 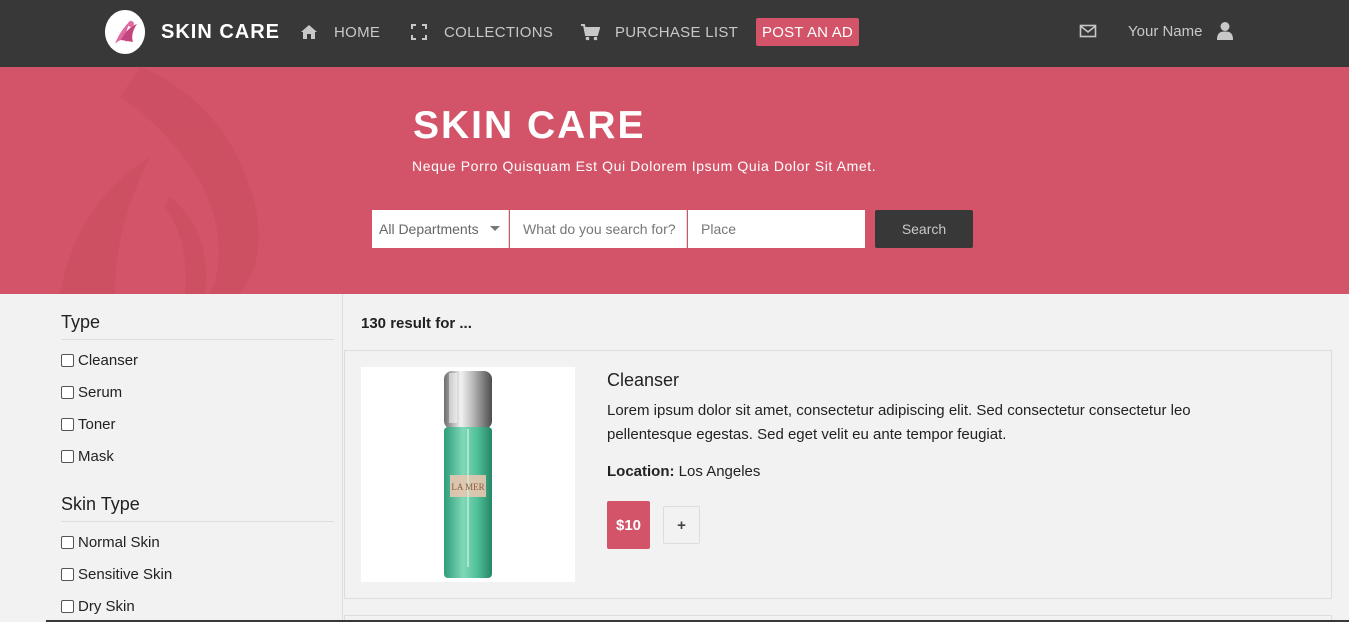 I want to click on department-select-value: All Departments, so click(x=429, y=229).